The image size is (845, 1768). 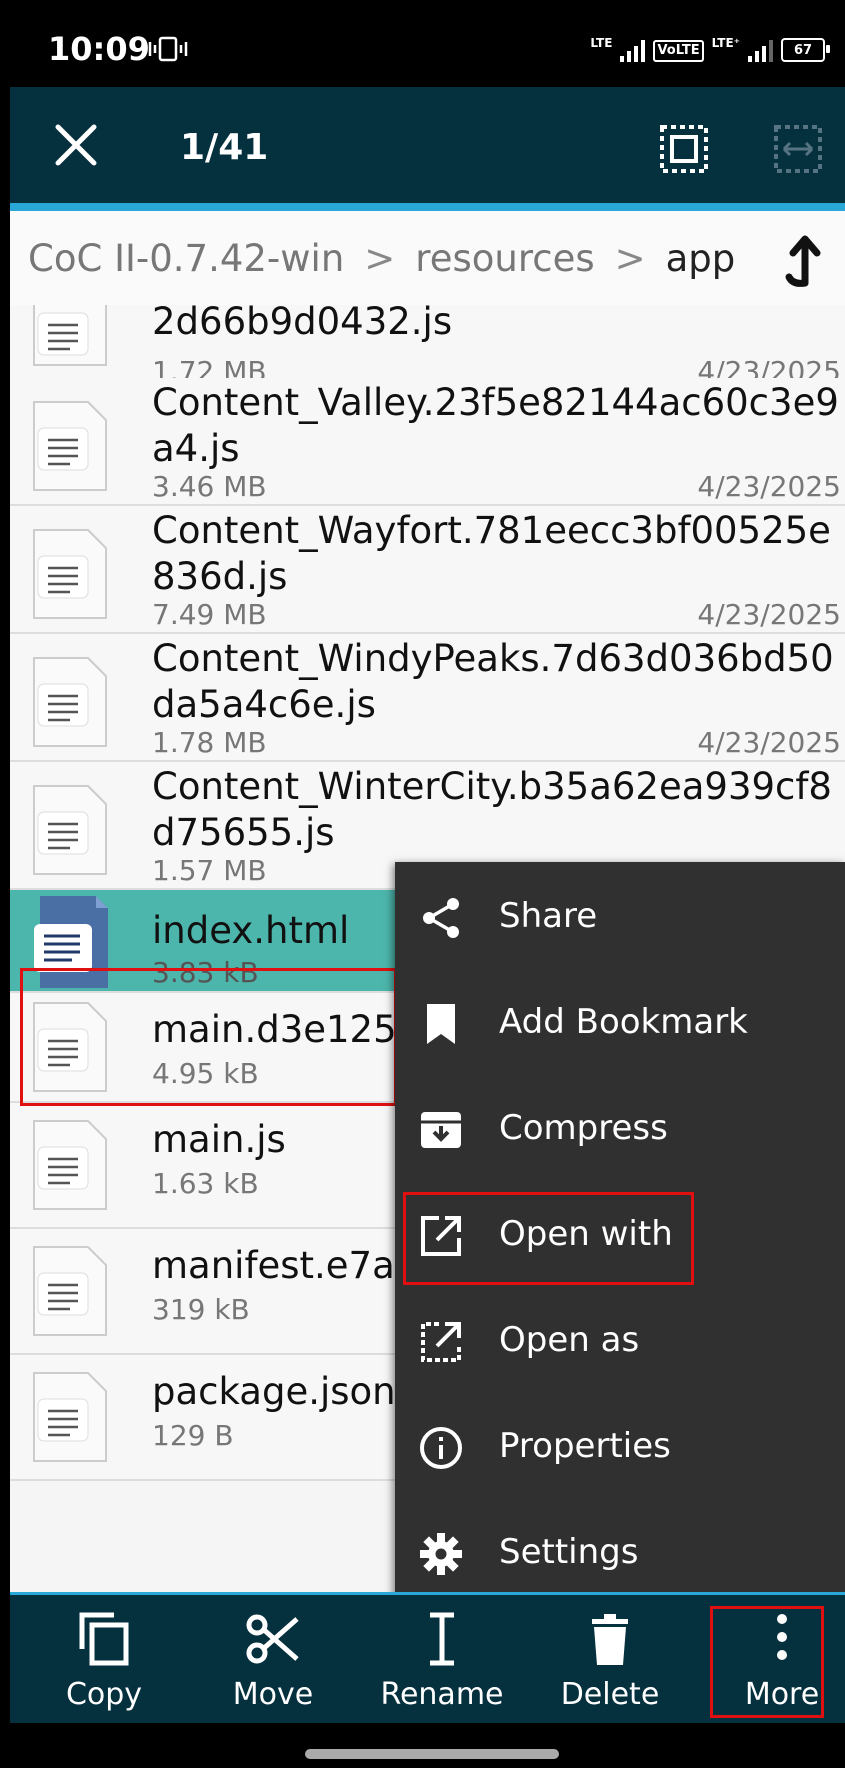 I want to click on menu-item-properties: Properties, so click(x=620, y=1445).